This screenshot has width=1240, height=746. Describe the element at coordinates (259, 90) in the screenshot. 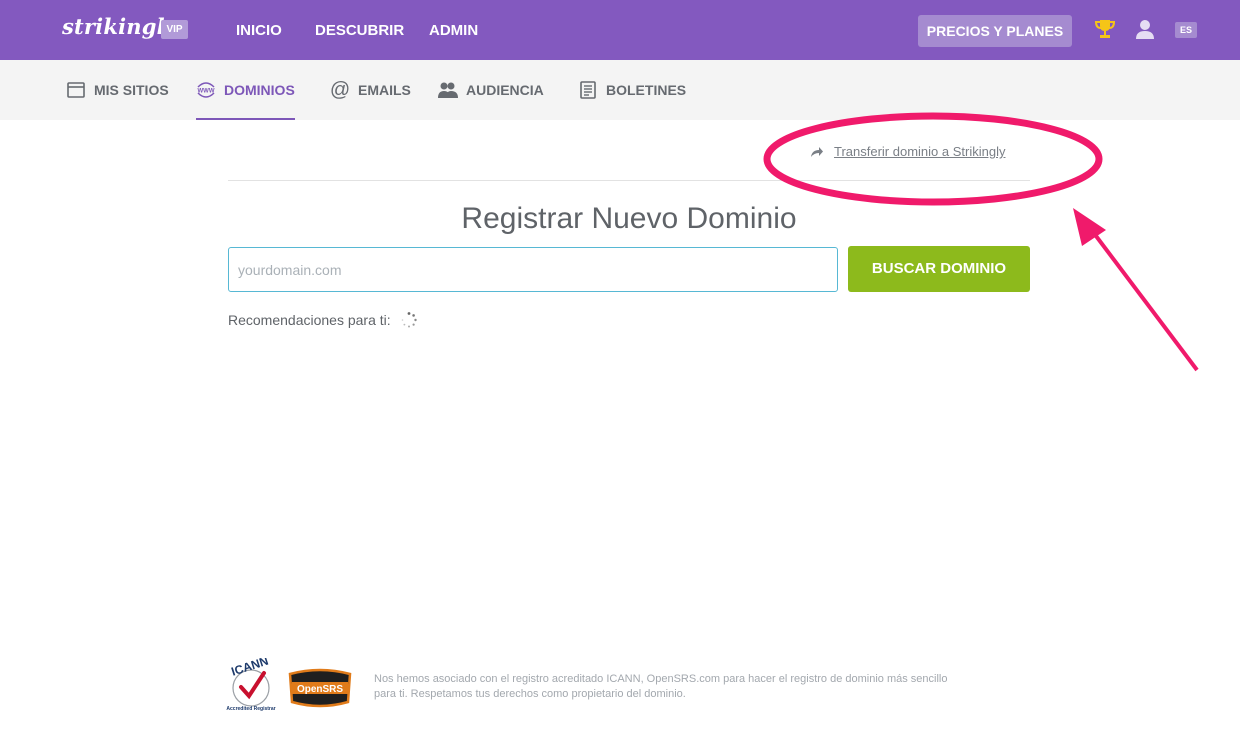

I see `subnav-label: DOMINIOS` at that location.